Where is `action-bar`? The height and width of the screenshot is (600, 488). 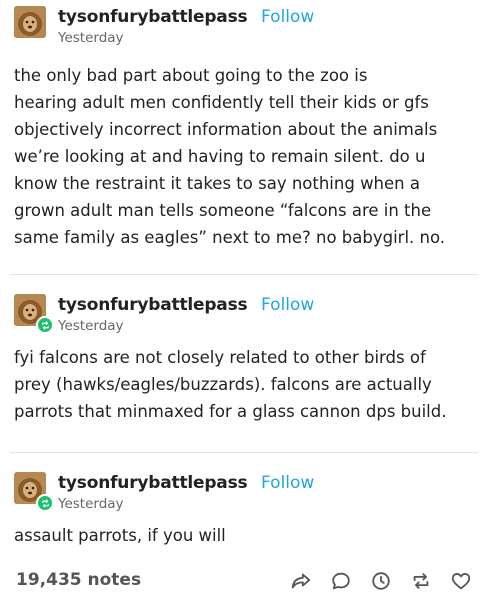
action-bar is located at coordinates (381, 581).